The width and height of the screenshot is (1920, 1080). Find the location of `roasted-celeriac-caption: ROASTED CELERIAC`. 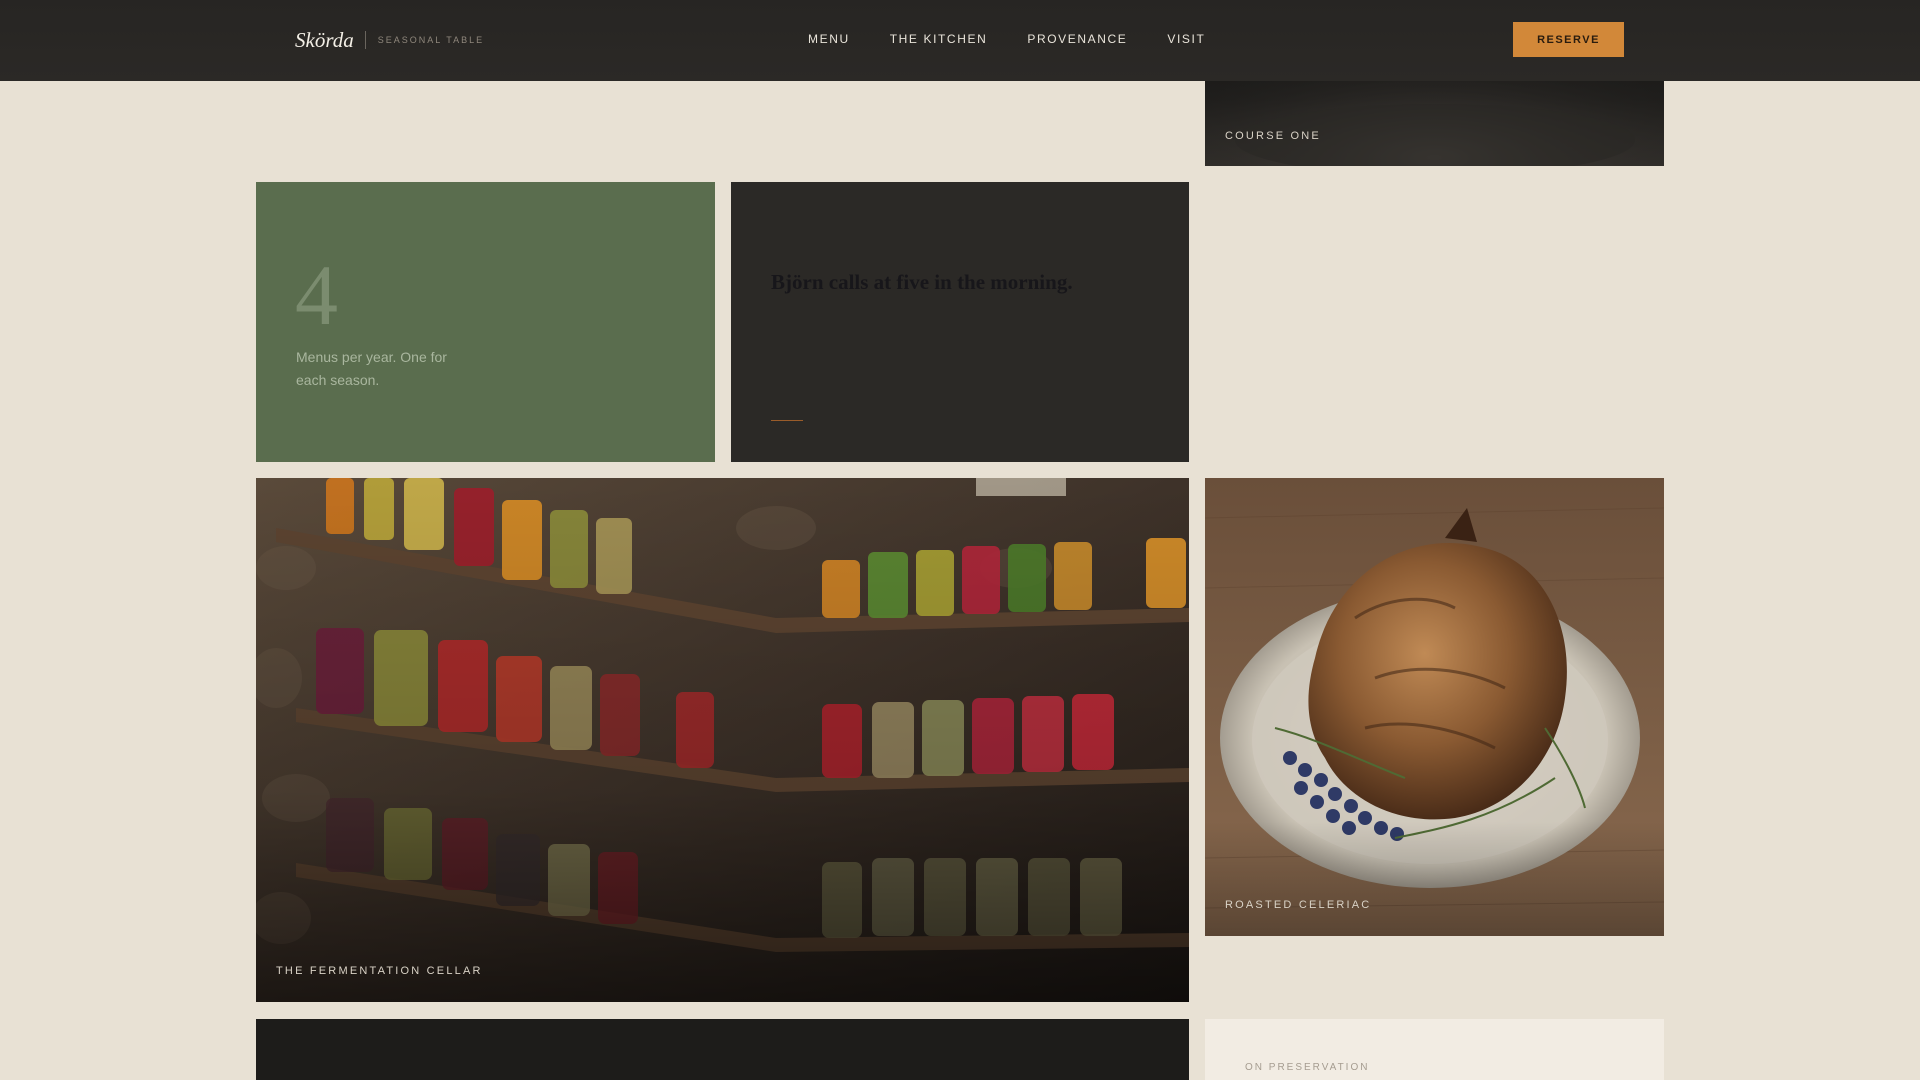

roasted-celeriac-caption: ROASTED CELERIAC is located at coordinates (1298, 905).